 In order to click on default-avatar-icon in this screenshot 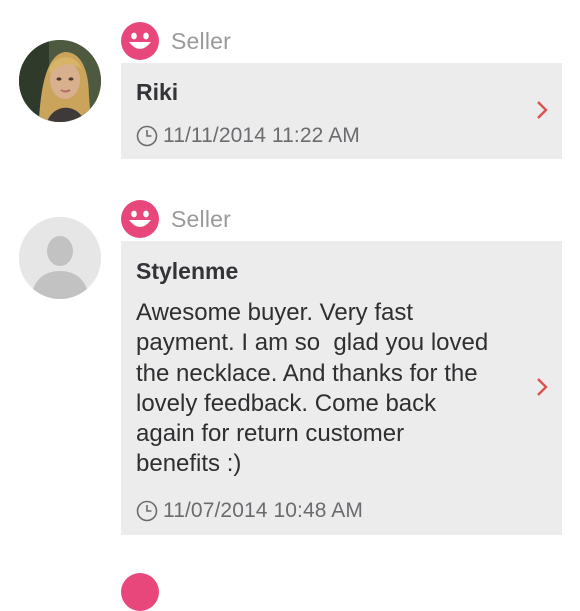, I will do `click(60, 258)`.